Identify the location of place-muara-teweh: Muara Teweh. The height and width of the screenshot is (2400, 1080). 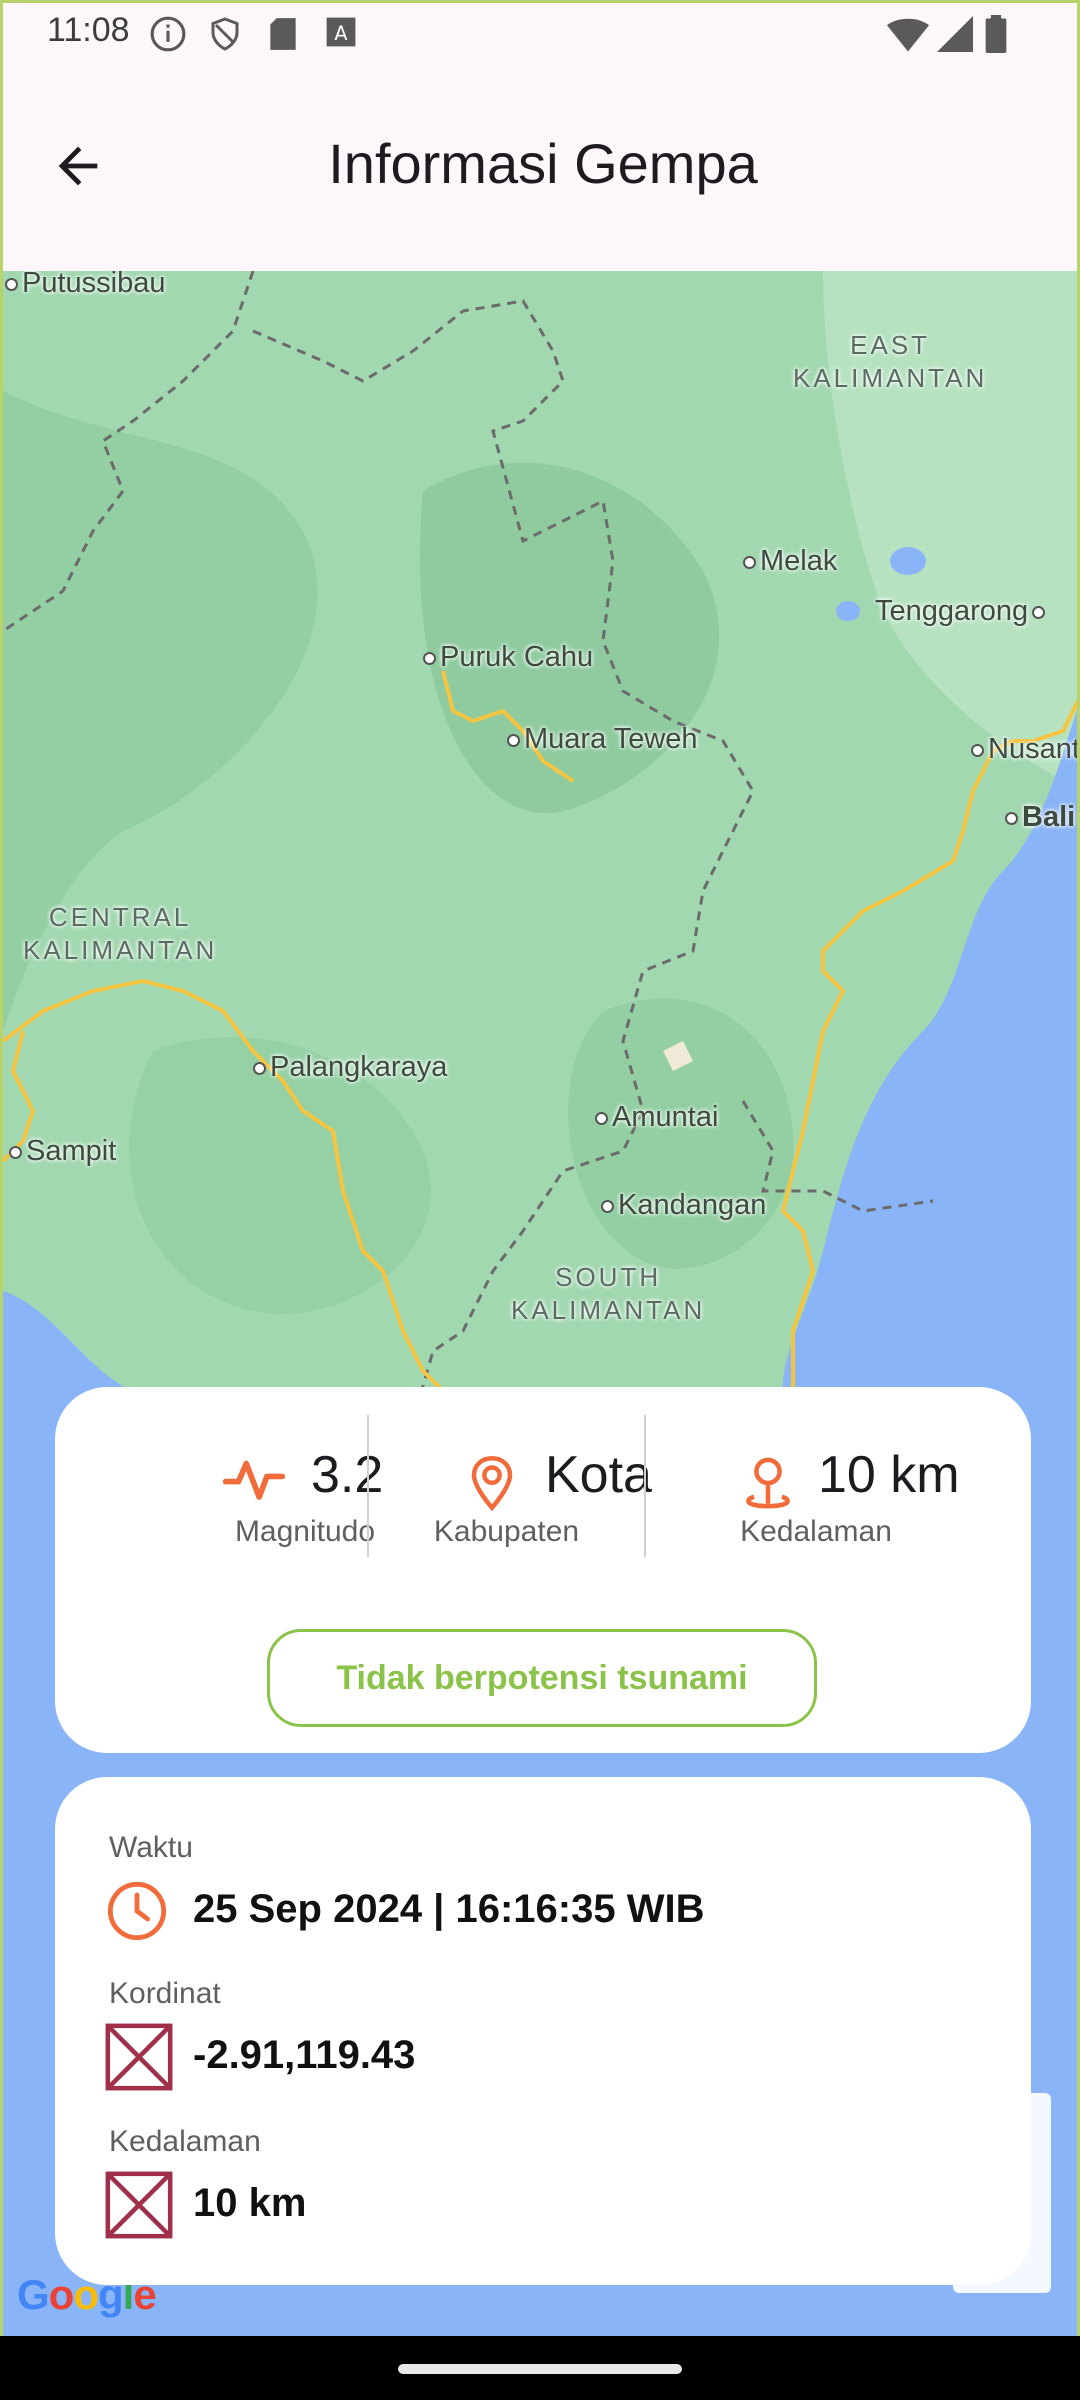
(602, 739).